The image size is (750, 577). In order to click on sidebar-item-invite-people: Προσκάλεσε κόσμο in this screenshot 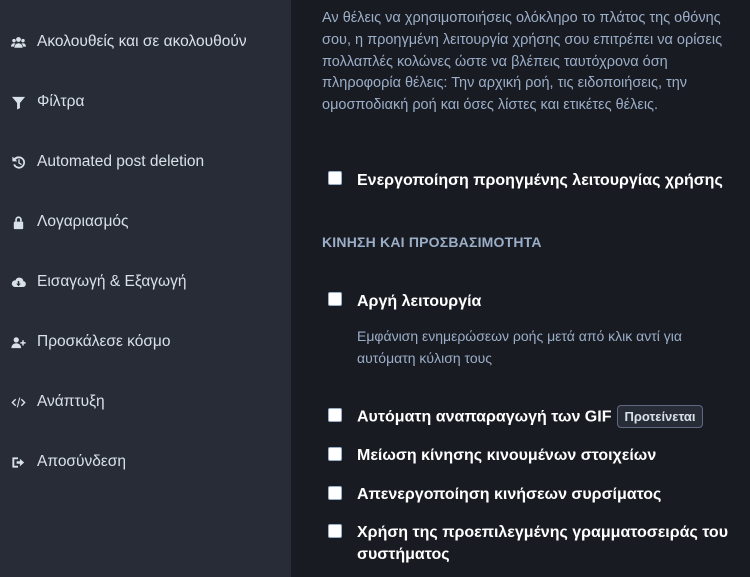, I will do `click(90, 342)`.